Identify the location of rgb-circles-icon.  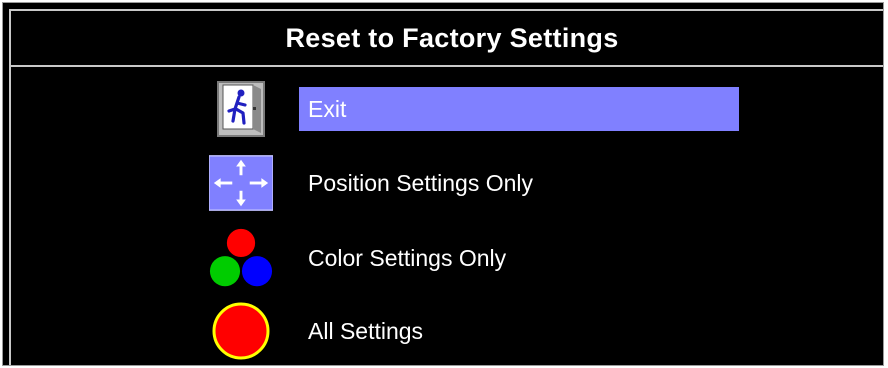
(241, 258).